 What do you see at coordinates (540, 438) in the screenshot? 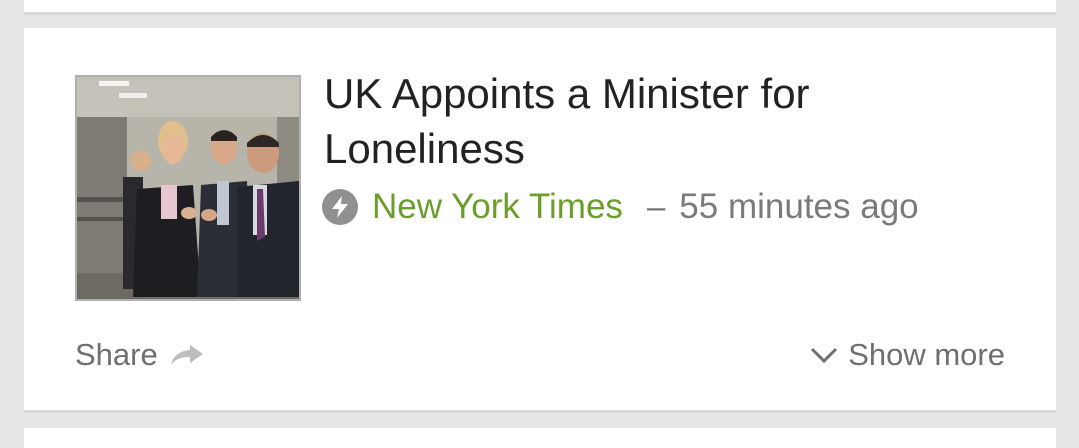
I see `next-card` at bounding box center [540, 438].